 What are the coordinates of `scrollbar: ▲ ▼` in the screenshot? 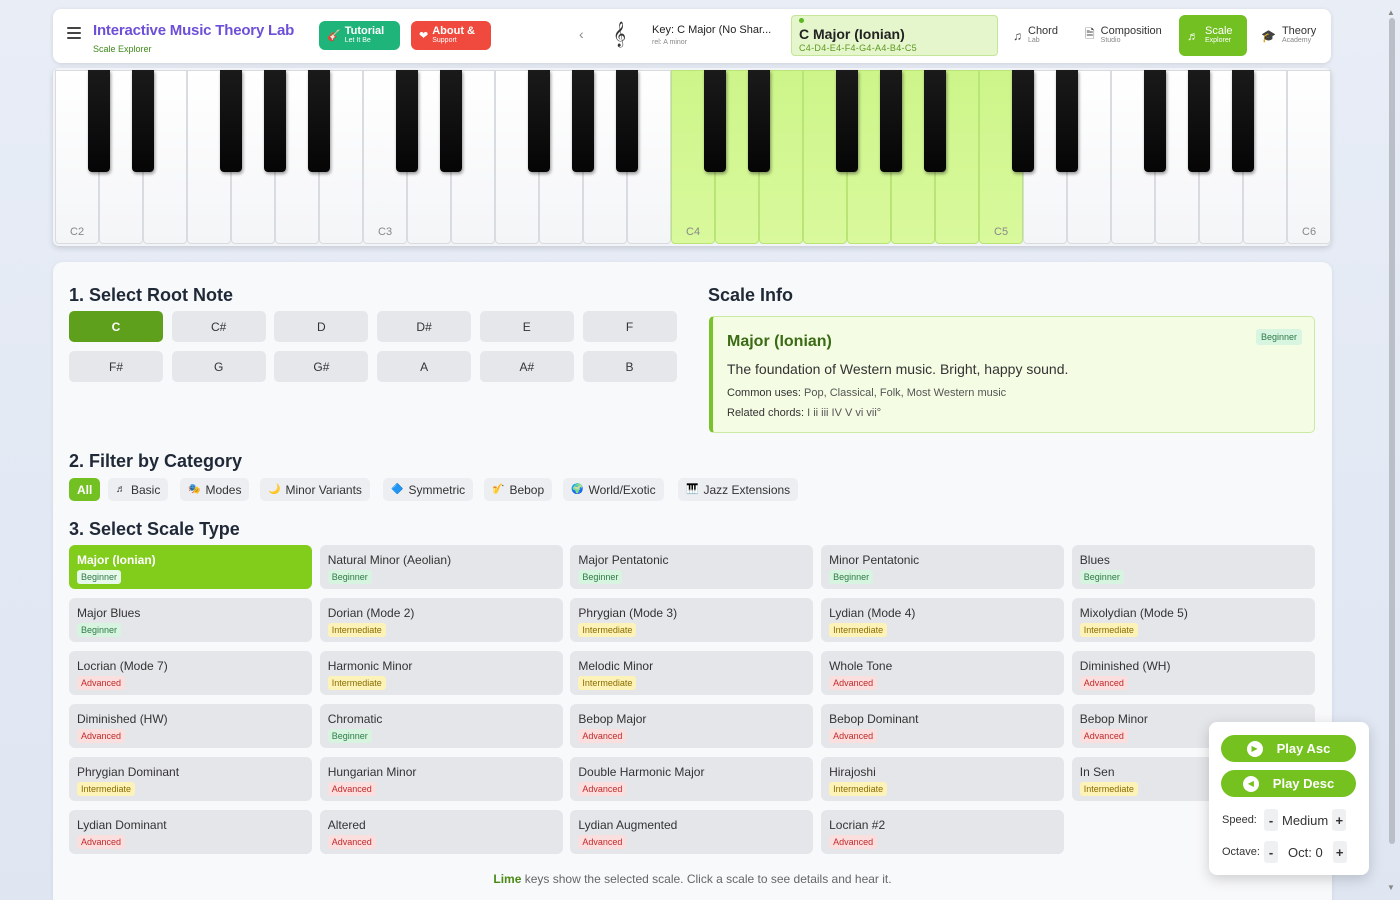 It's located at (1392, 450).